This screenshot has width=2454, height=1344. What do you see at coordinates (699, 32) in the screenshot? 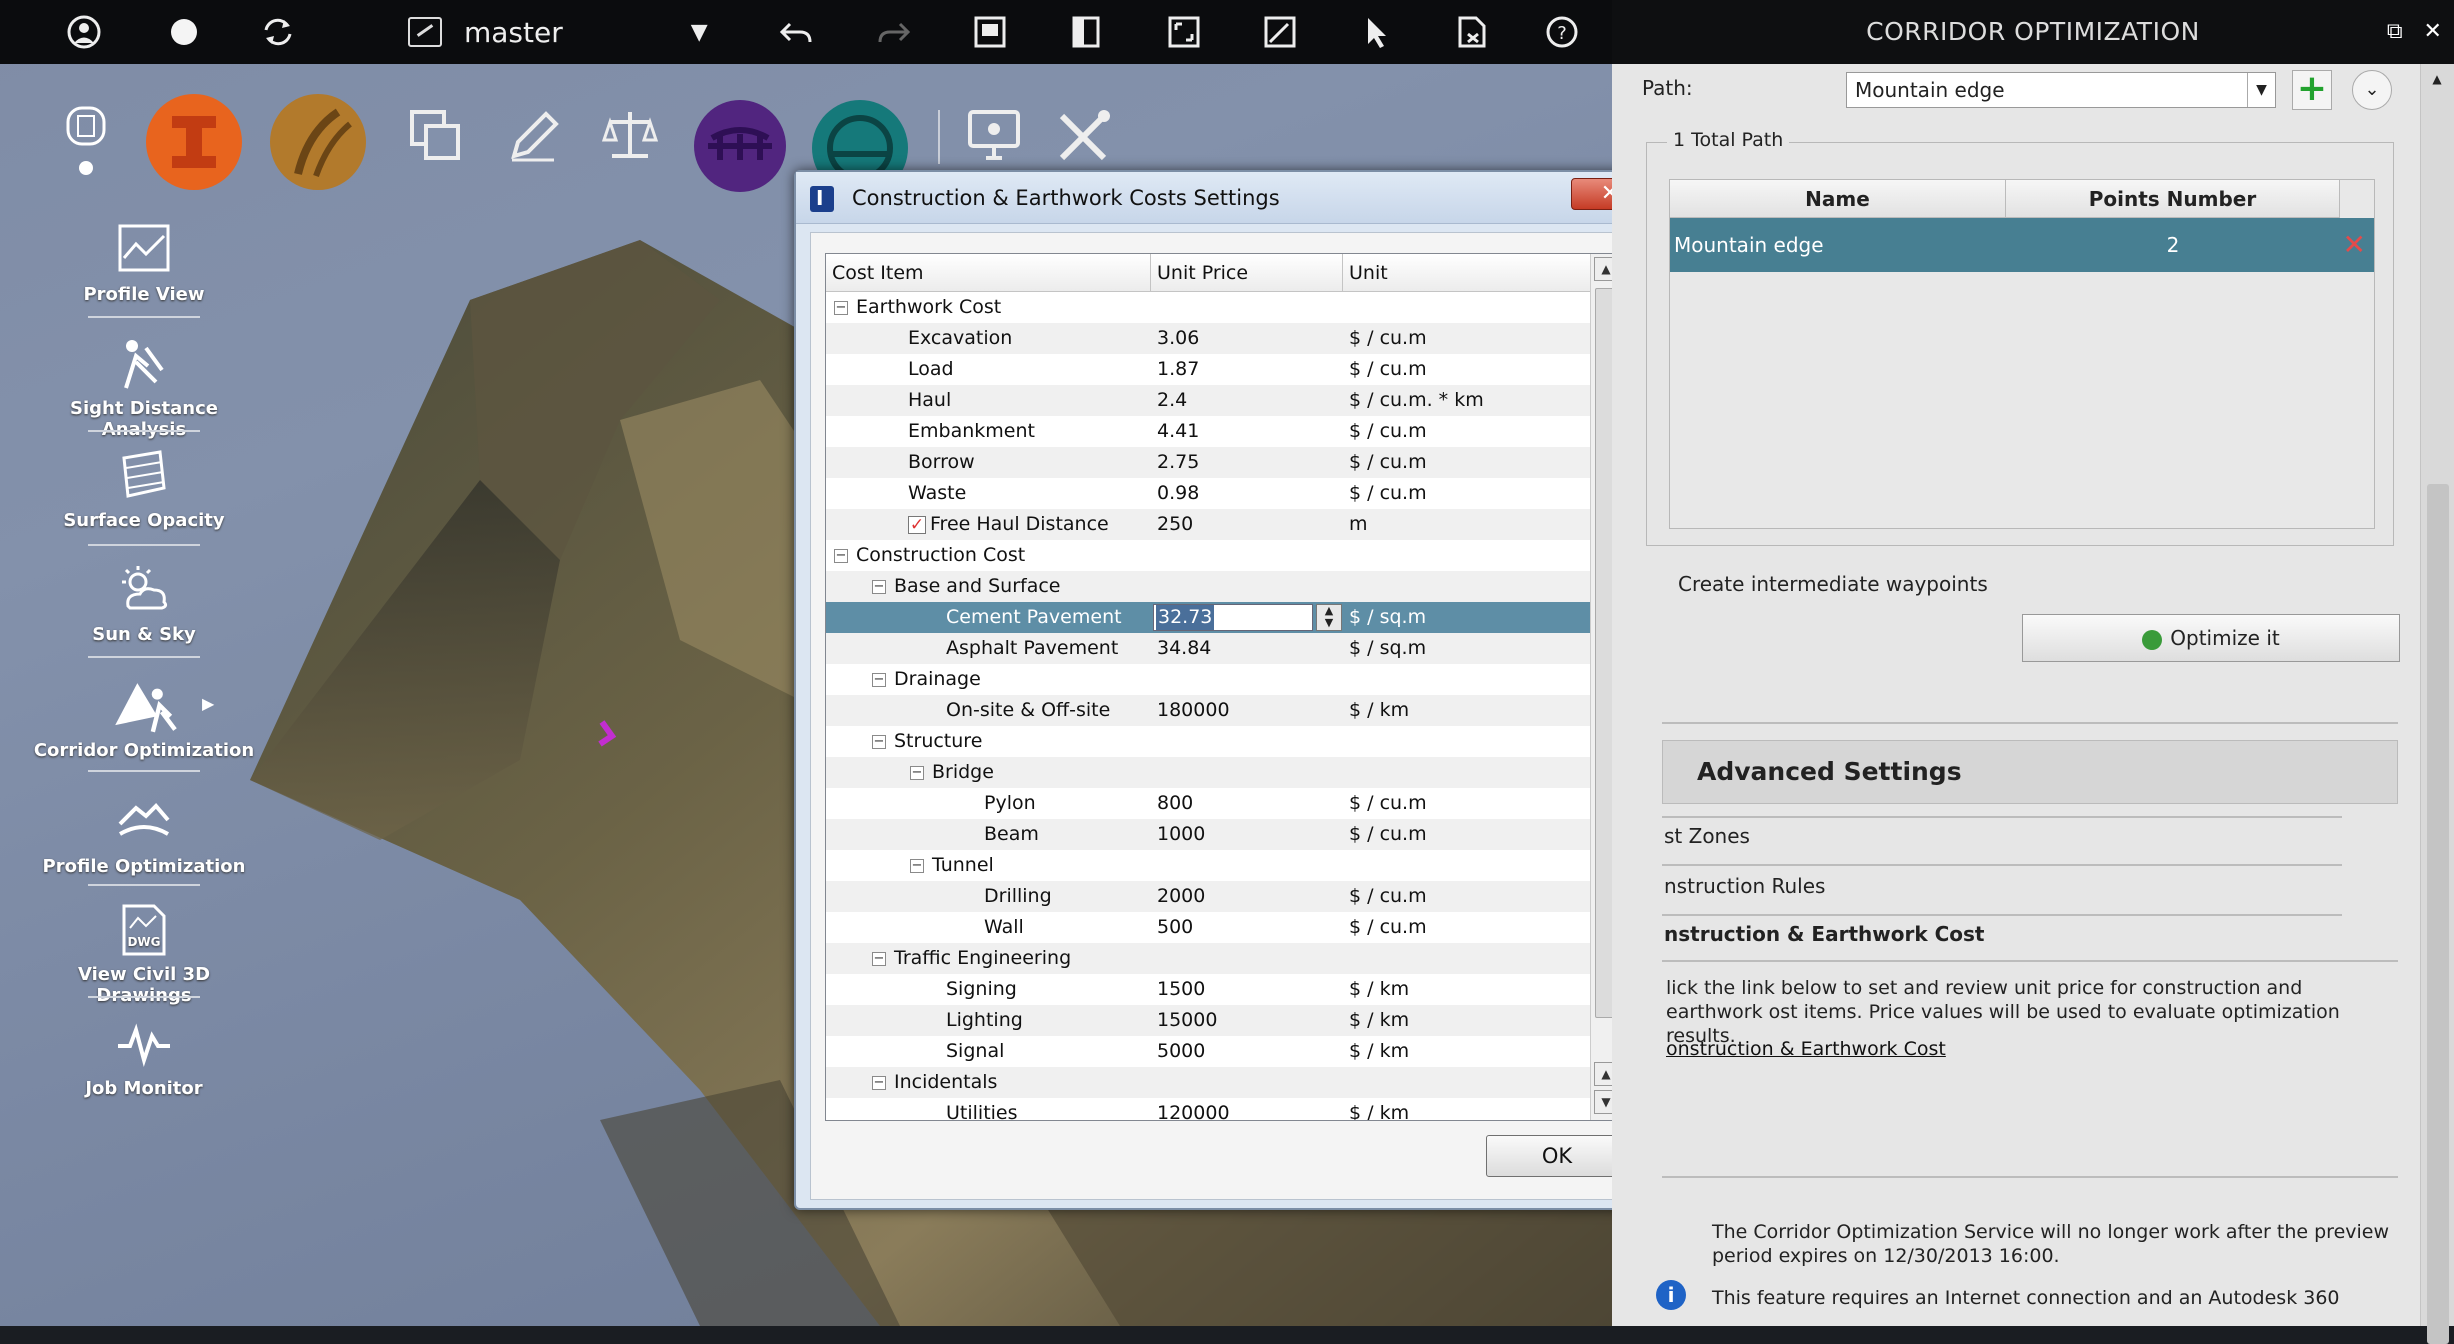
I see `branch-dropdown-icon: ▼` at bounding box center [699, 32].